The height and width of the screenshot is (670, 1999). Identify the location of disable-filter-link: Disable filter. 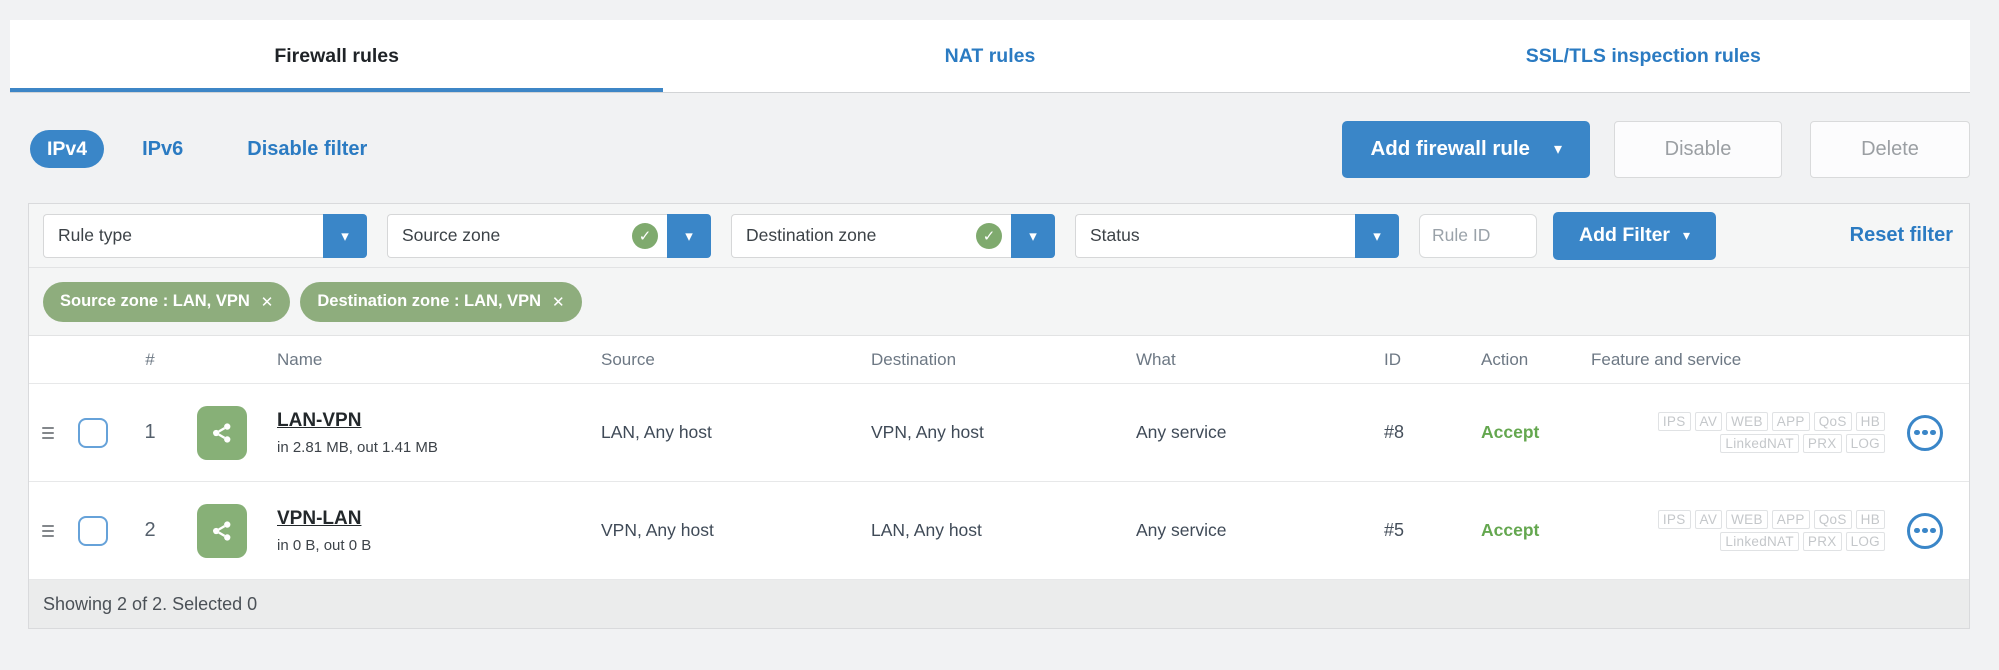
(307, 149).